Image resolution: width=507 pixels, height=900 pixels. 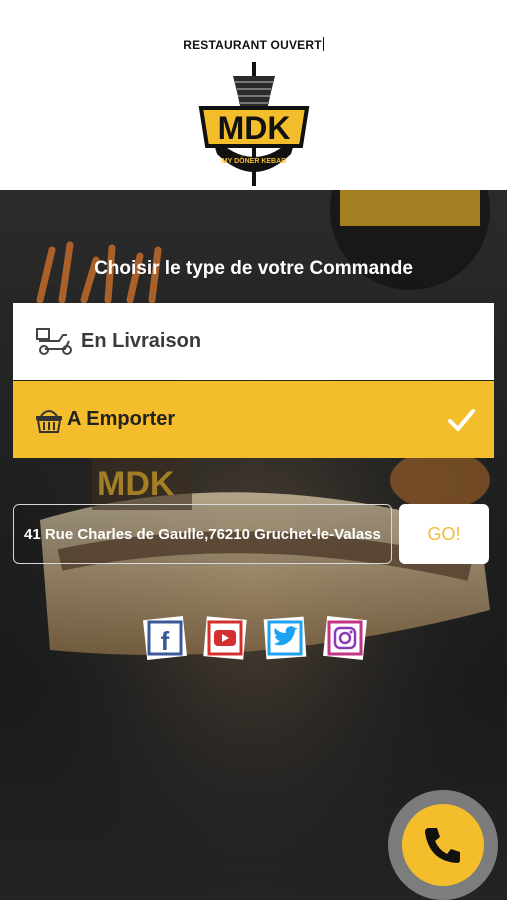 What do you see at coordinates (121, 419) in the screenshot?
I see `takeaway-option-label: A Emporter` at bounding box center [121, 419].